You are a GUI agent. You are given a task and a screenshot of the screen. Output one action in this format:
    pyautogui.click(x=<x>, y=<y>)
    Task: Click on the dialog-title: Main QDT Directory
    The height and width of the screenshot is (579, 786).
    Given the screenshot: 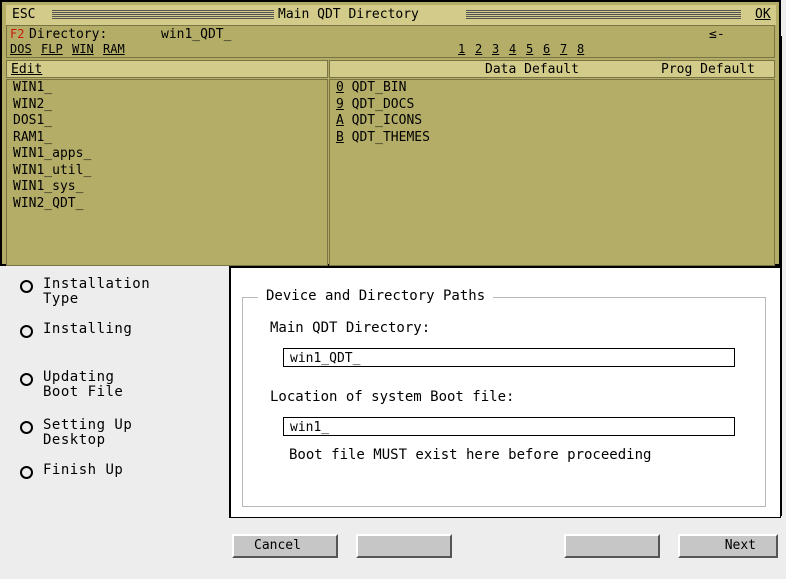 What is the action you would take?
    pyautogui.click(x=348, y=14)
    